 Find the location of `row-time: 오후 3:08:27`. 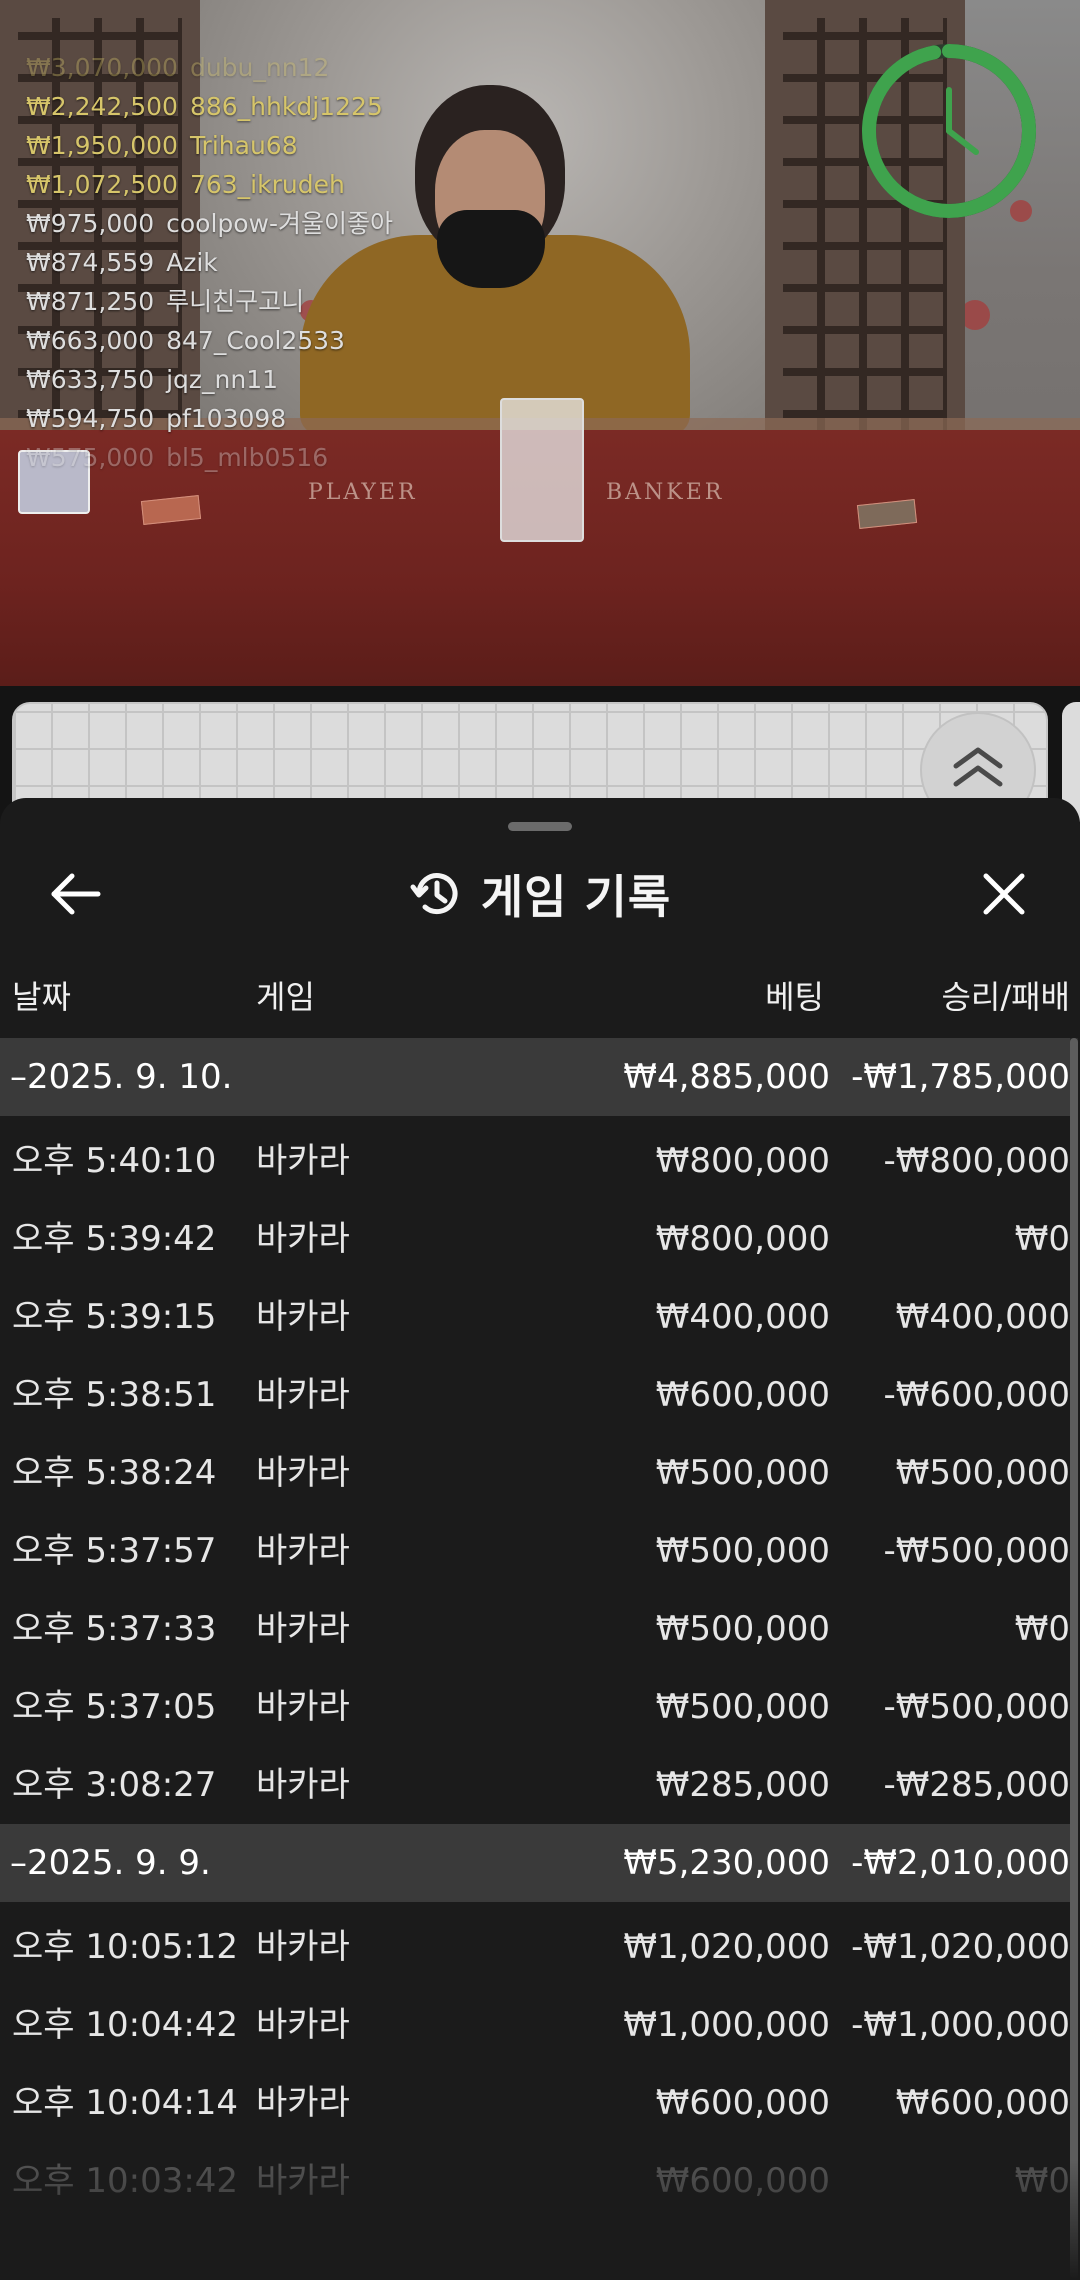

row-time: 오후 3:08:27 is located at coordinates (114, 1785).